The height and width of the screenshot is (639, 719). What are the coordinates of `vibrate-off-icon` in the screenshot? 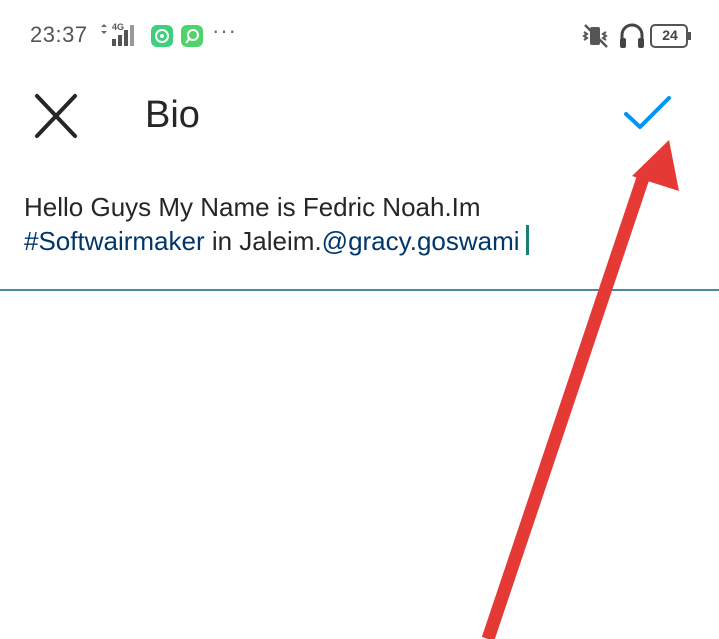 It's located at (595, 36).